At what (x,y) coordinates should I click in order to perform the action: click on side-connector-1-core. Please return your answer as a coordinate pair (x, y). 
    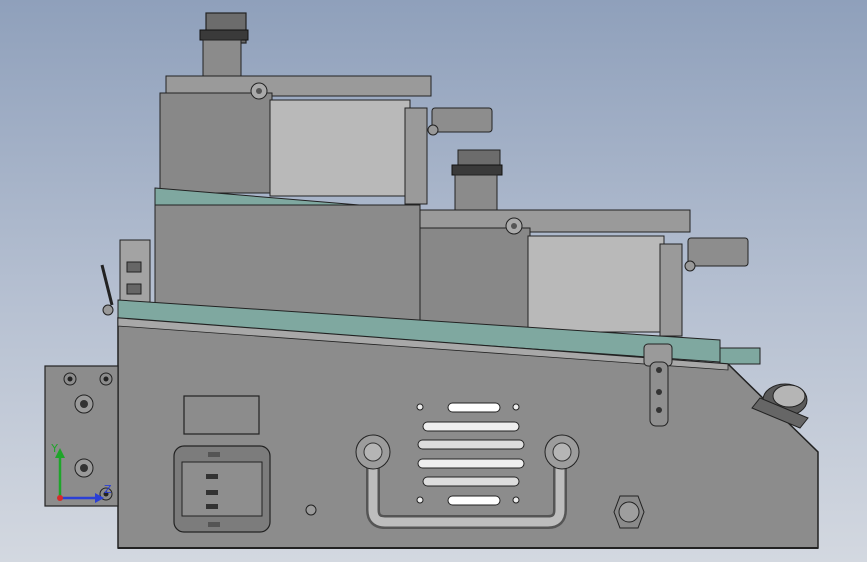
    Looking at the image, I should click on (84, 404).